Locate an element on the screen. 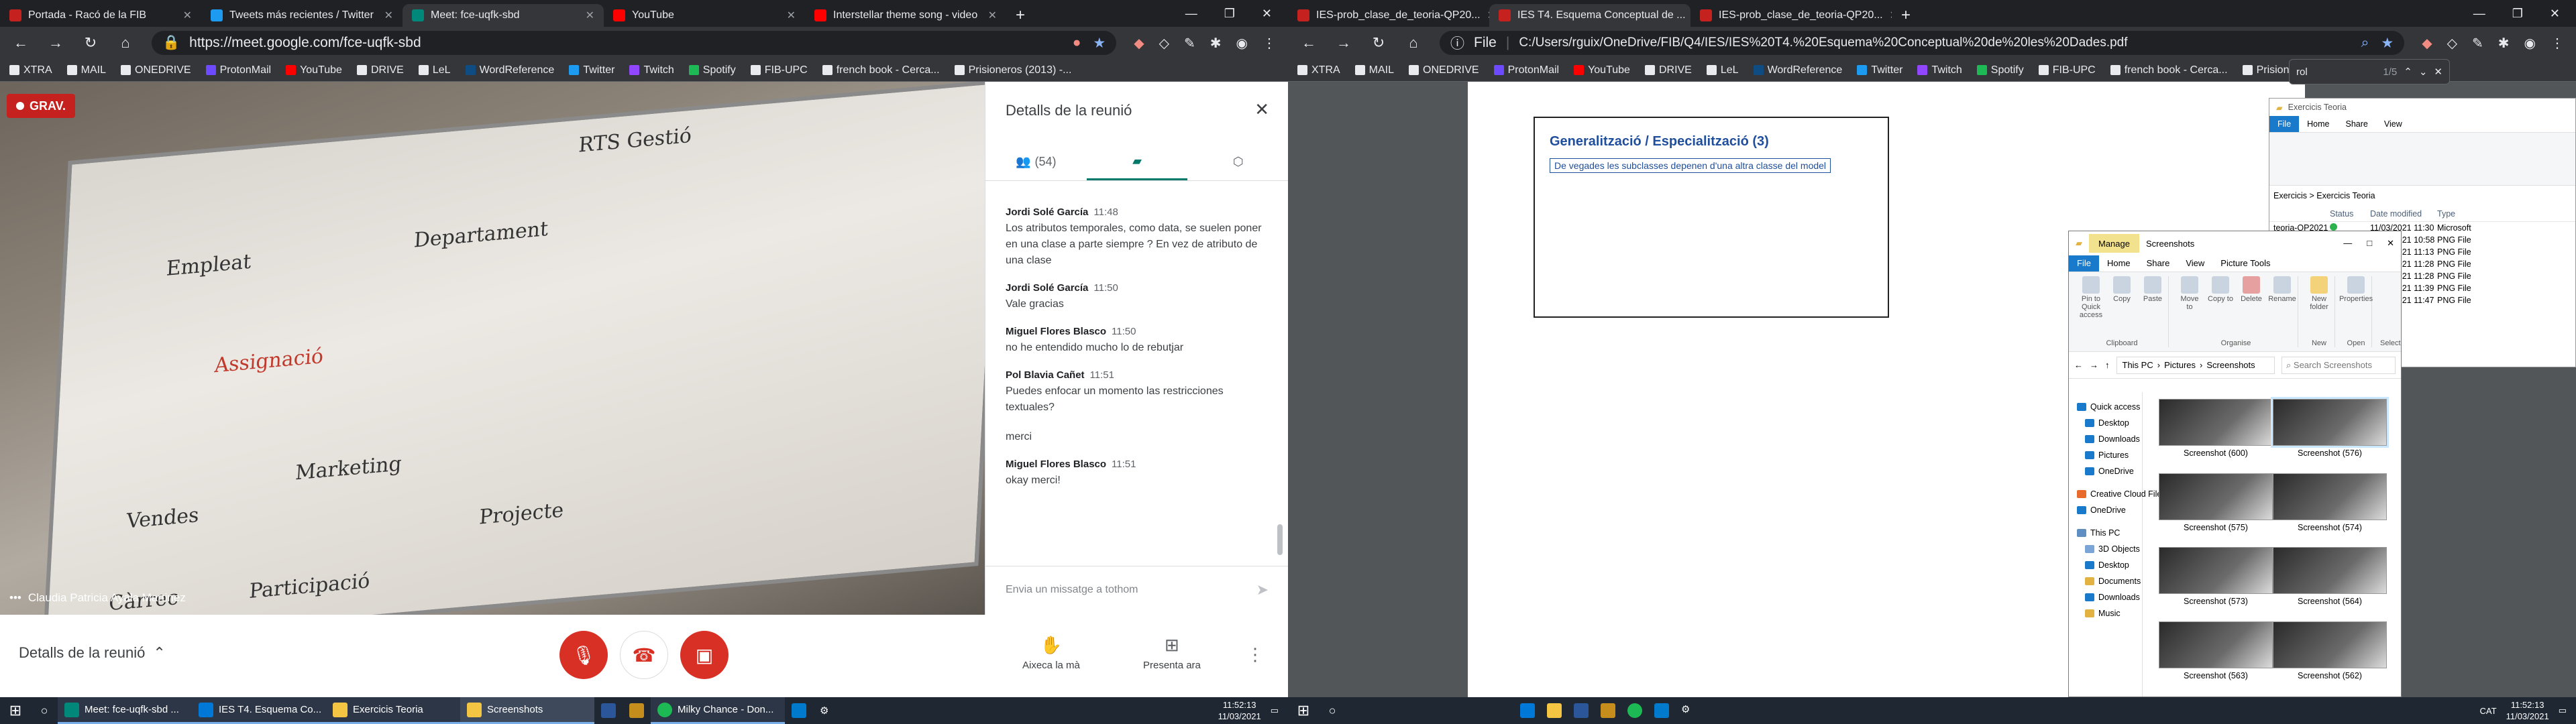  meeting-details-button: Detalls de la reunió ⌃ is located at coordinates (92, 653).